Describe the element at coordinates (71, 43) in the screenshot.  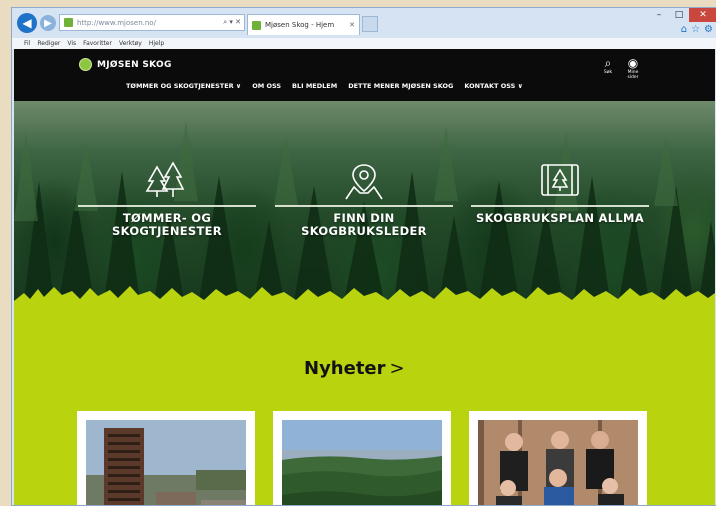
I see `menu-item-view: Vis` at that location.